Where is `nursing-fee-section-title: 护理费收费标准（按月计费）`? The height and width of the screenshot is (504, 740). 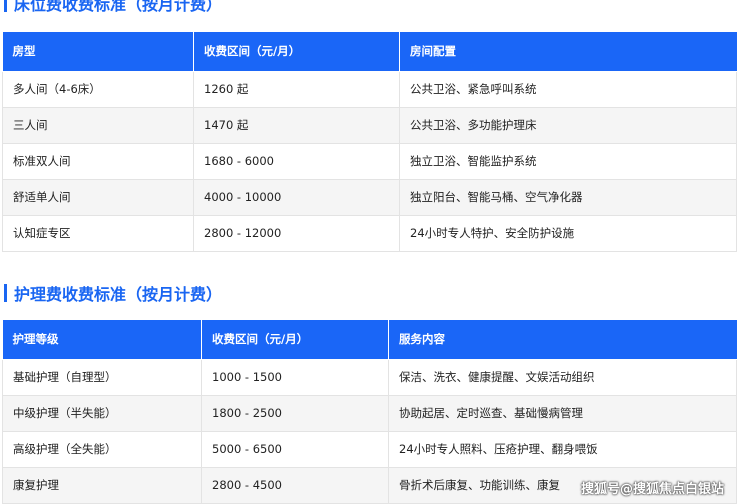
nursing-fee-section-title: 护理费收费标准（按月计费） is located at coordinates (113, 293).